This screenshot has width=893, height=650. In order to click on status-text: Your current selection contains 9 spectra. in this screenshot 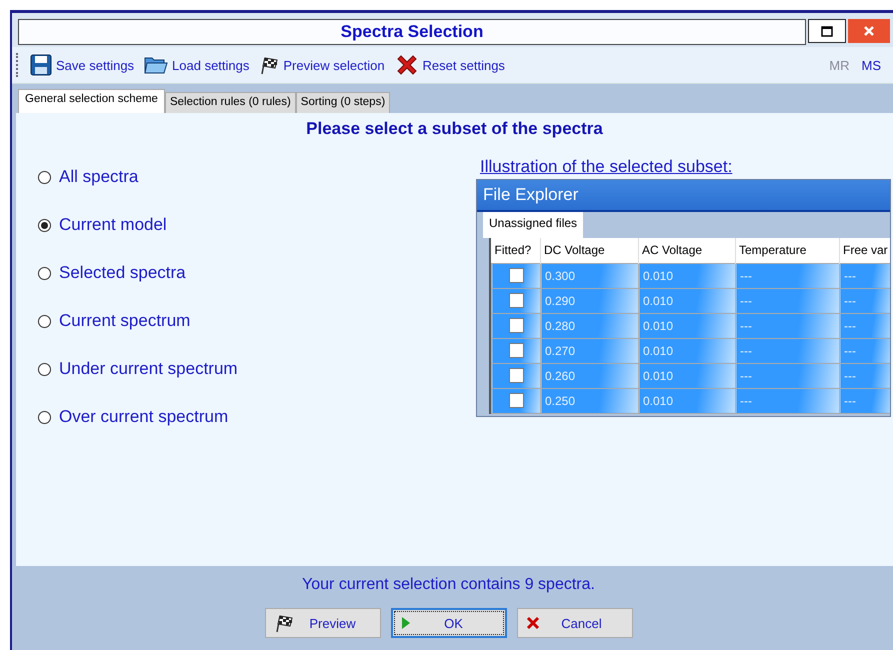, I will do `click(448, 585)`.